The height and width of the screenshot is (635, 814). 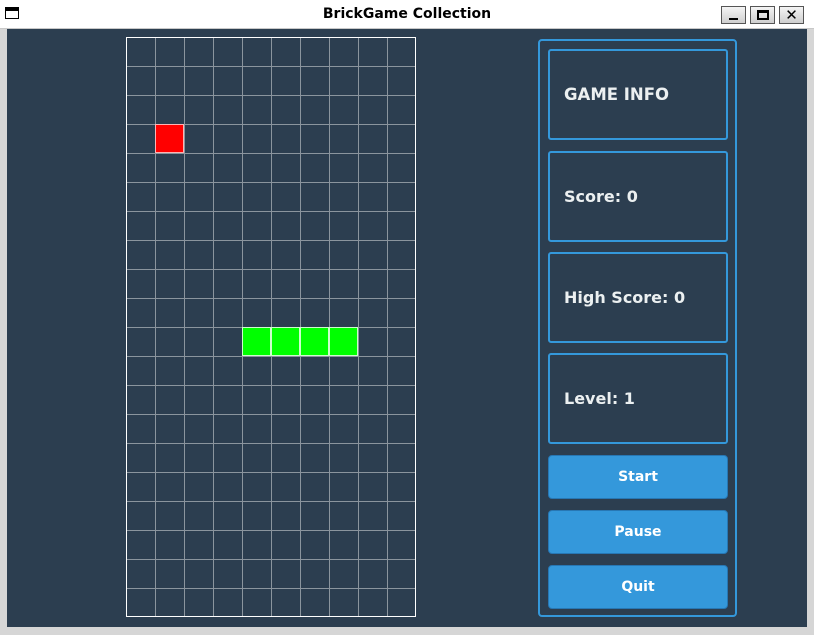 I want to click on close-button: ✕, so click(x=791, y=15).